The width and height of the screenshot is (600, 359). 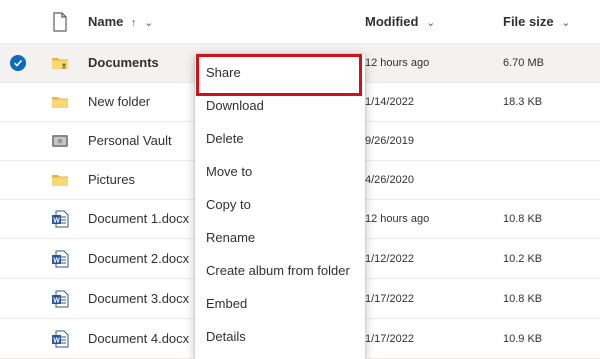 I want to click on menu-item-move-to: Move to, so click(x=280, y=172).